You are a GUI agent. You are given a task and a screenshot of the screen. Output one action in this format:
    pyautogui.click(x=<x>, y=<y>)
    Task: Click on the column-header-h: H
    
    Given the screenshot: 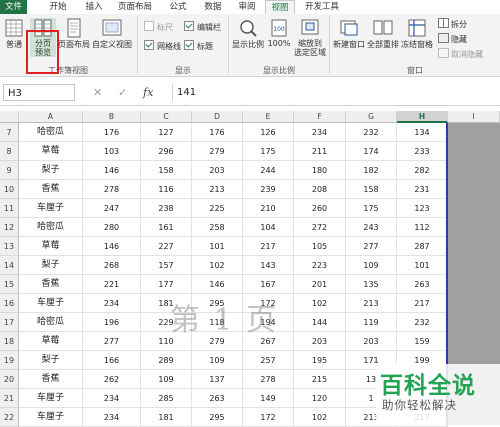 What is the action you would take?
    pyautogui.click(x=422, y=117)
    